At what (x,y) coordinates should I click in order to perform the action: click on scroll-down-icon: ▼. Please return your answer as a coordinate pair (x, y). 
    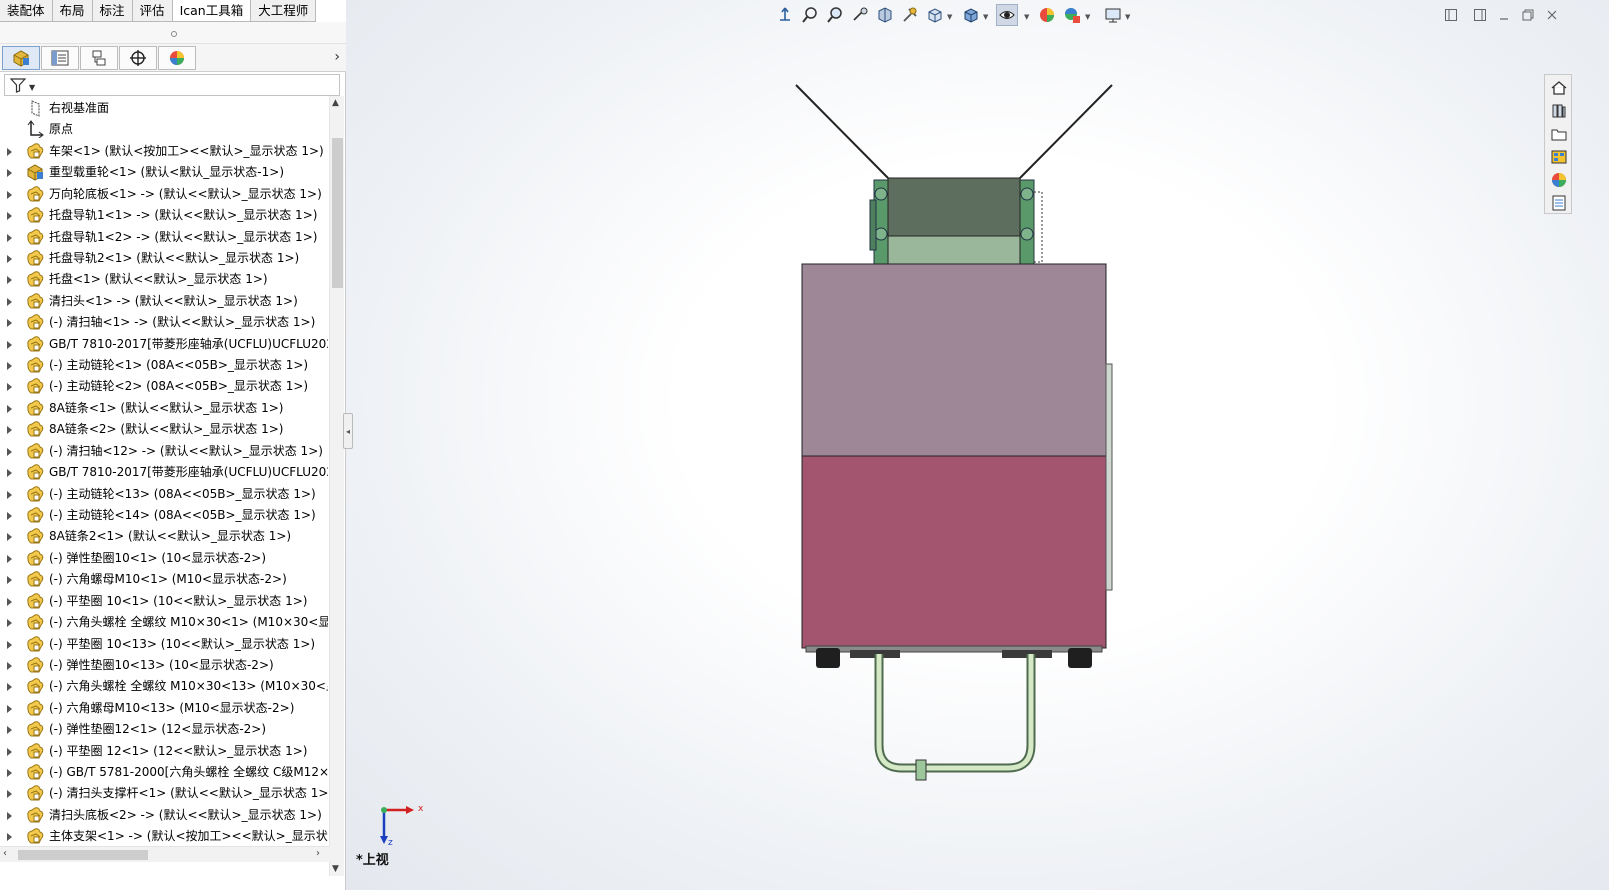
    Looking at the image, I should click on (335, 869).